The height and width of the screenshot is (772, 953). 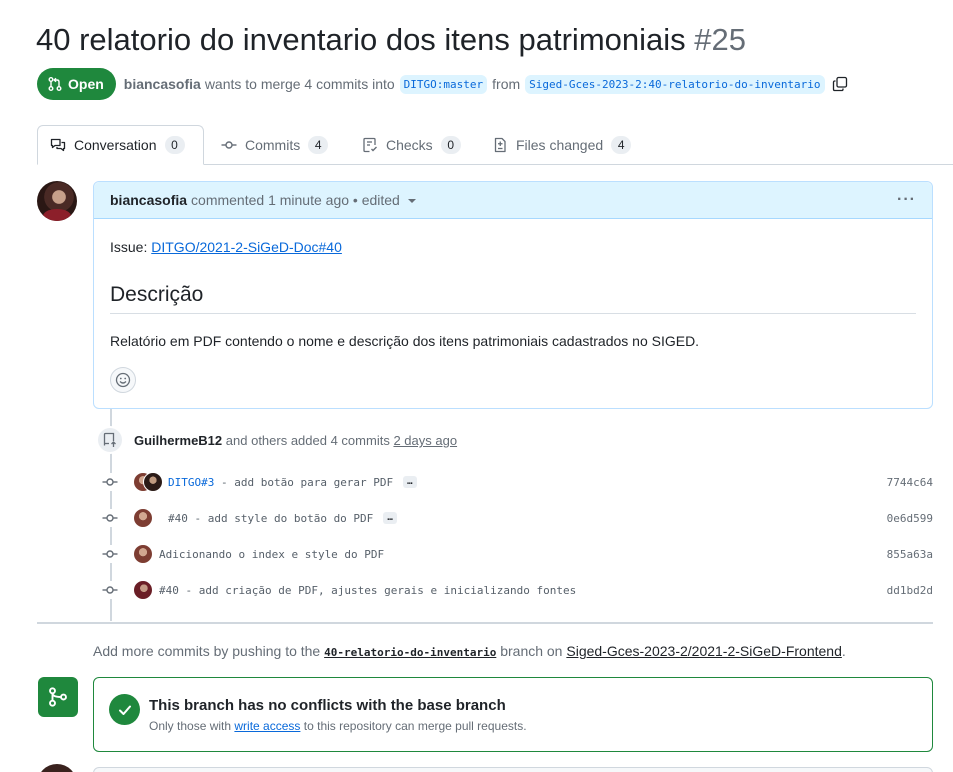 What do you see at coordinates (910, 590) in the screenshot?
I see `commit-sha: dd1bd2d` at bounding box center [910, 590].